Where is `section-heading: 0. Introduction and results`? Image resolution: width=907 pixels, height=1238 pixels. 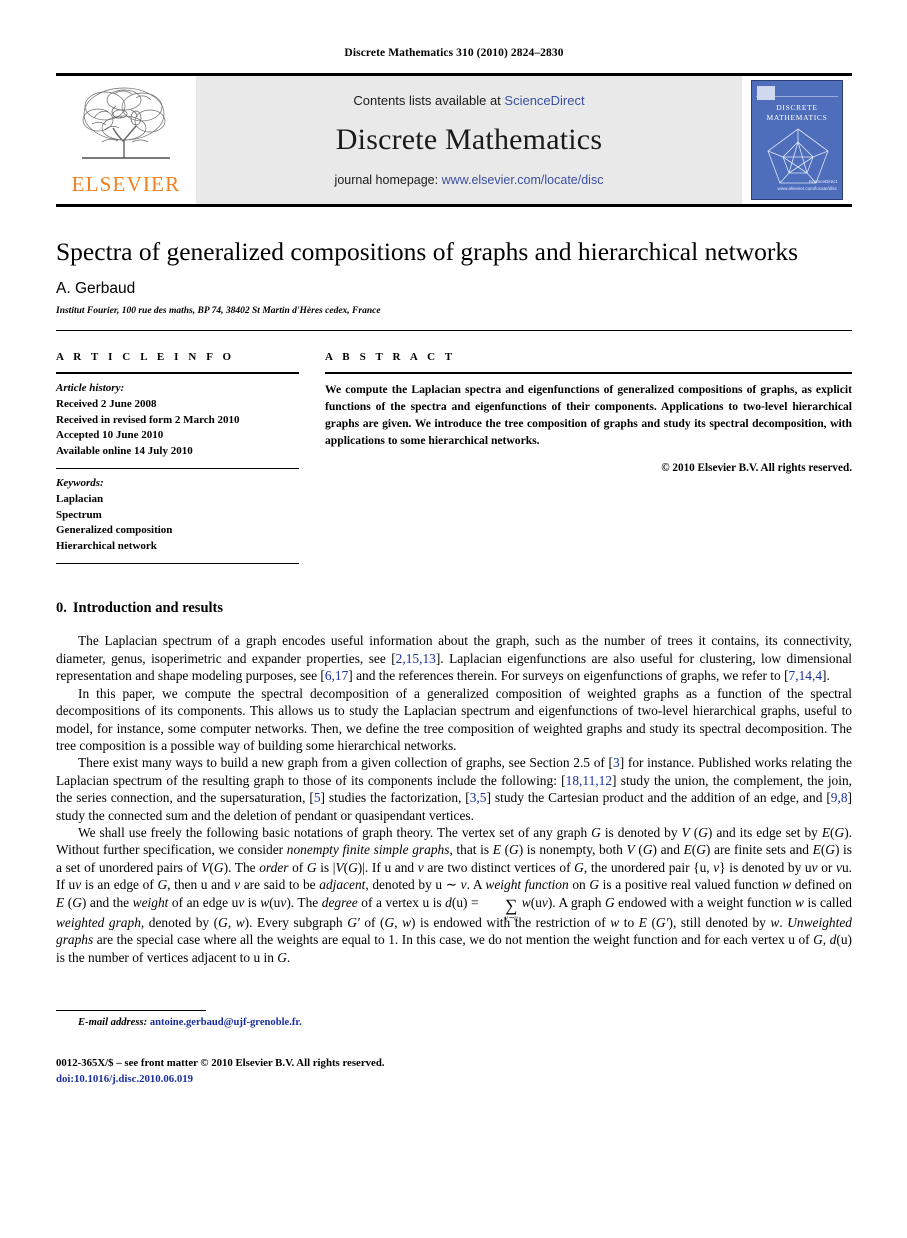 section-heading: 0. Introduction and results is located at coordinates (454, 608).